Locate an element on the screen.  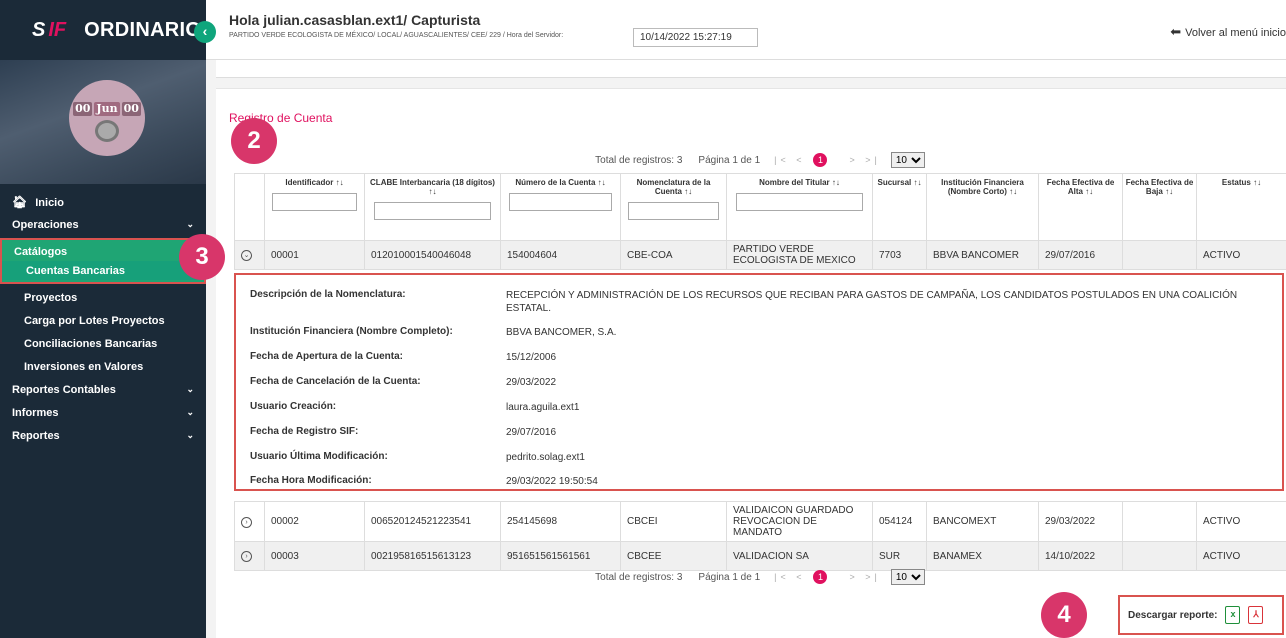
sidebar-item-conciliaciones: Conciliaciones Bancarias is located at coordinates (103, 343).